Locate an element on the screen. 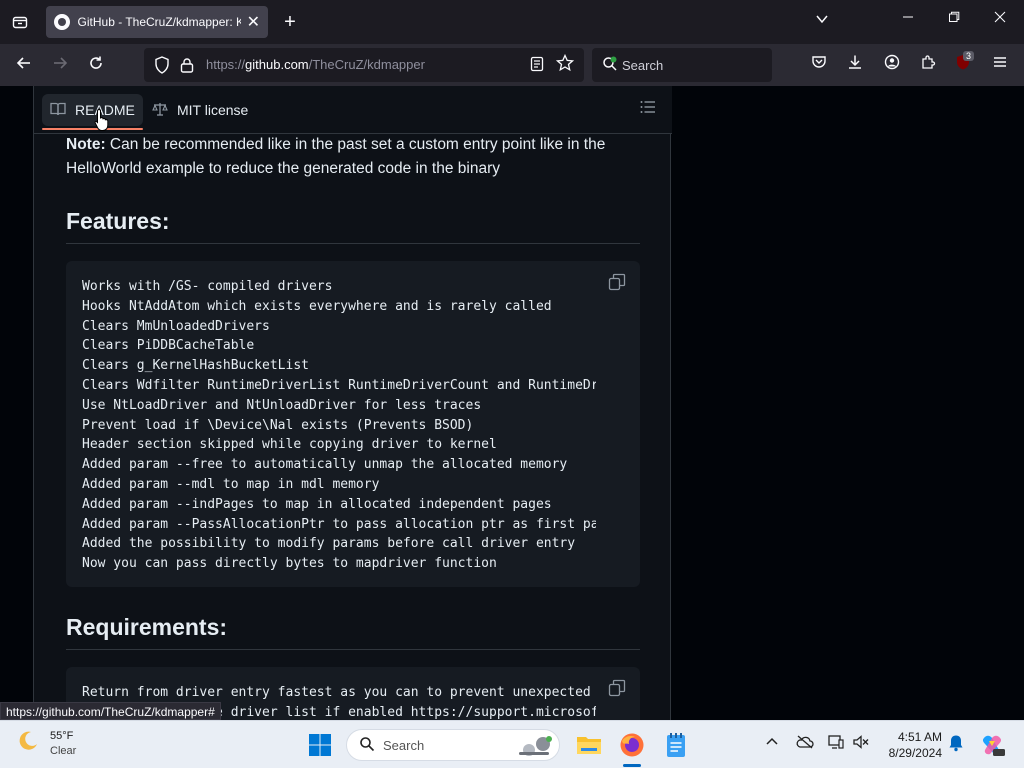 Image resolution: width=1024 pixels, height=768 pixels. new-tab-button: + is located at coordinates (290, 22).